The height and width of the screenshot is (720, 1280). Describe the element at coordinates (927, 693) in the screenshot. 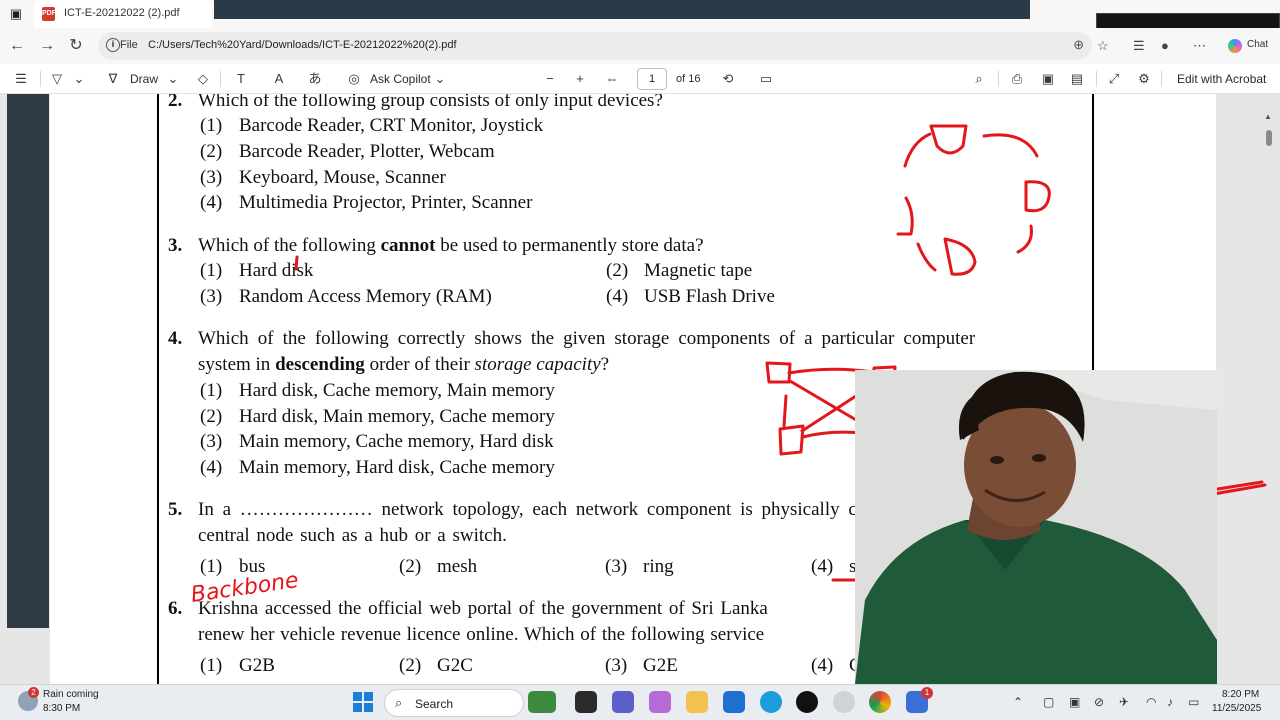

I see `app-badge: 1` at that location.